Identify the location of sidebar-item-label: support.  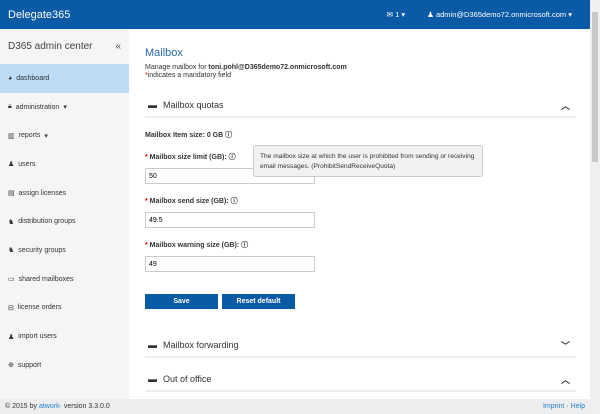
(29, 365).